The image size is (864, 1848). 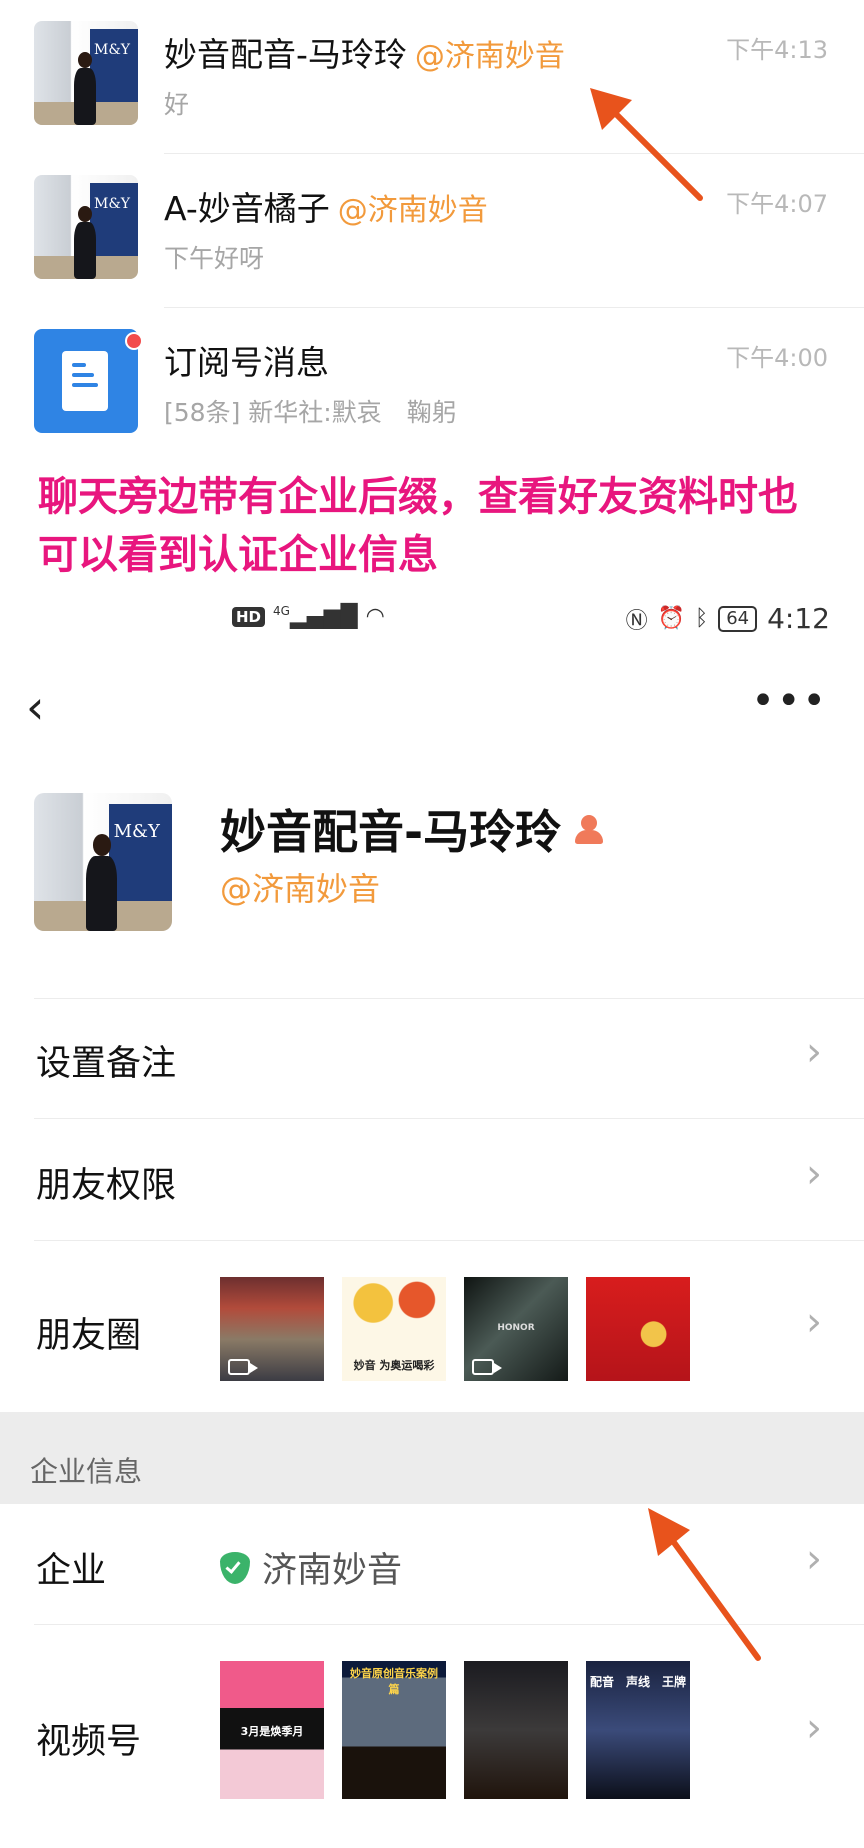 I want to click on thumb-caption: 妙音 为奥运喝彩, so click(x=394, y=1365).